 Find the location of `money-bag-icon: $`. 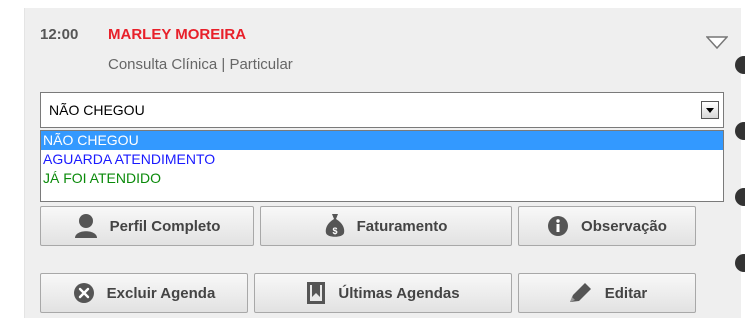

money-bag-icon: $ is located at coordinates (335, 226).